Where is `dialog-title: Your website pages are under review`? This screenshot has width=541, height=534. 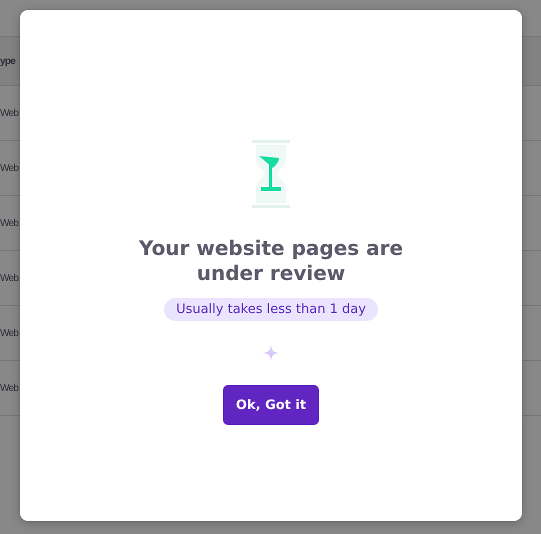
dialog-title: Your website pages are under review is located at coordinates (271, 261).